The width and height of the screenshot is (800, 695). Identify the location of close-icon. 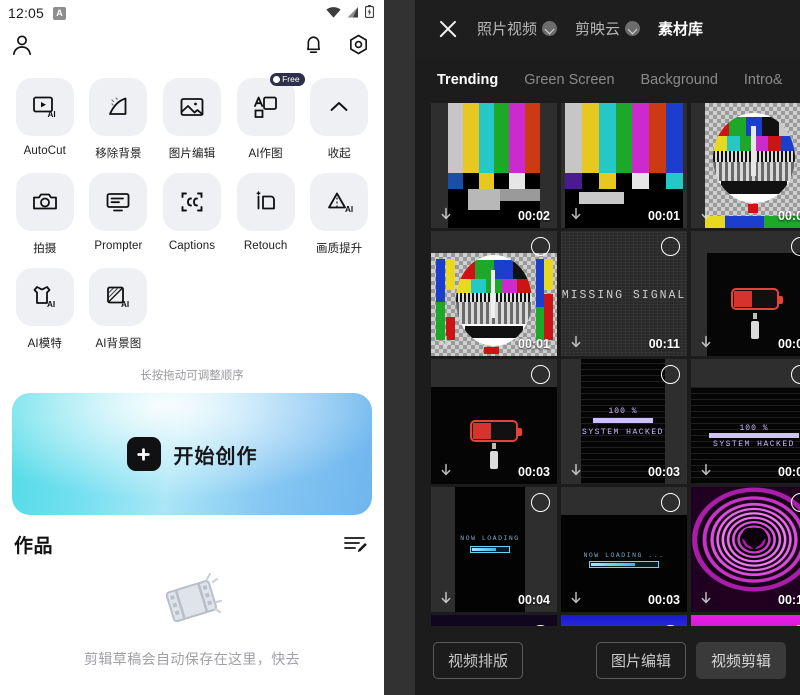
(448, 29).